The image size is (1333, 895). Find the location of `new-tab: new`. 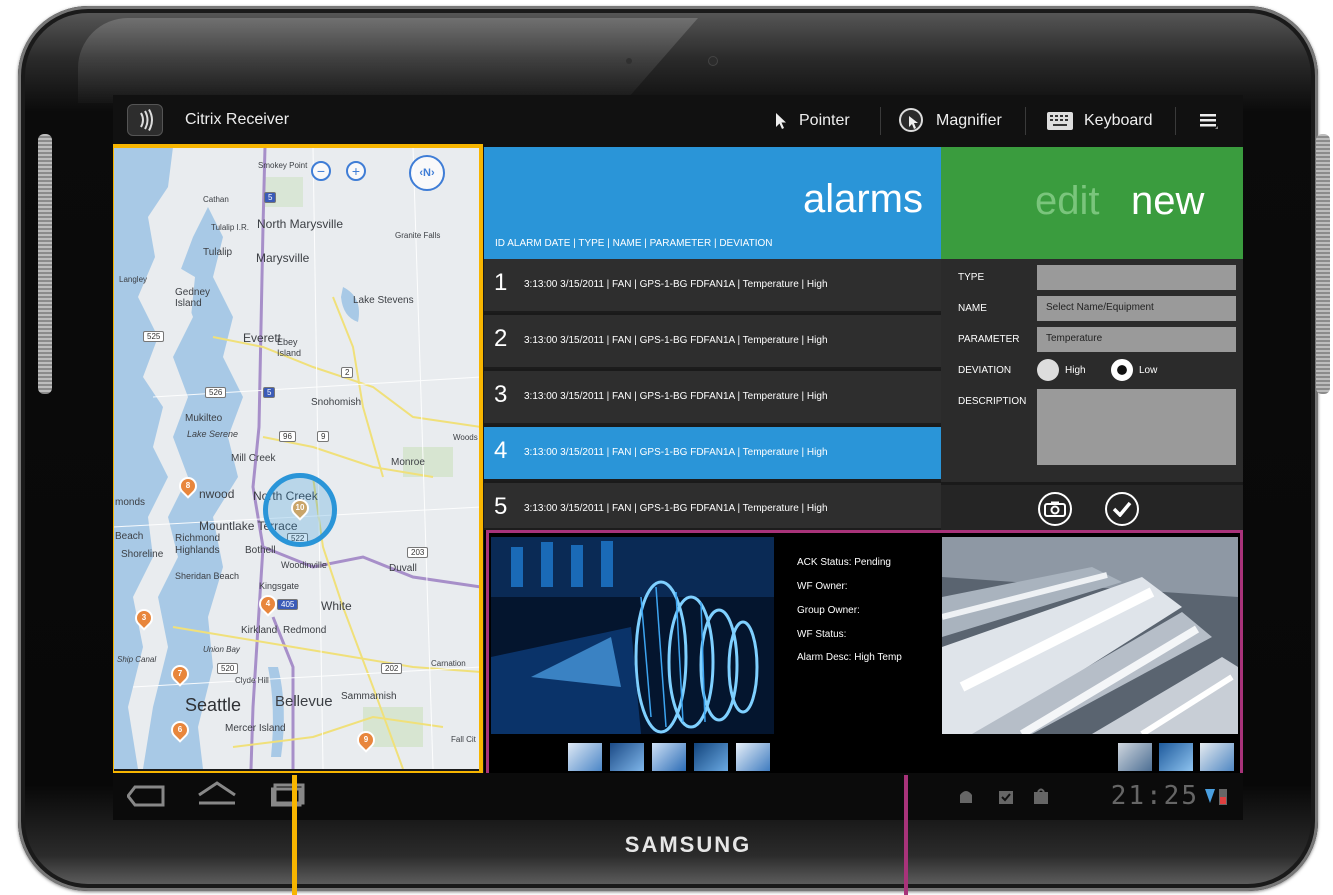

new-tab: new is located at coordinates (1167, 201).